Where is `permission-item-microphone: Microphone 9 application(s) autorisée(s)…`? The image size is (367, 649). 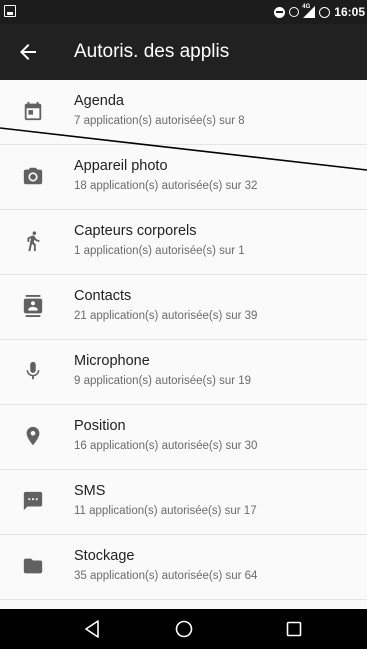
permission-item-microphone: Microphone 9 application(s) autorisée(s)… is located at coordinates (183, 372).